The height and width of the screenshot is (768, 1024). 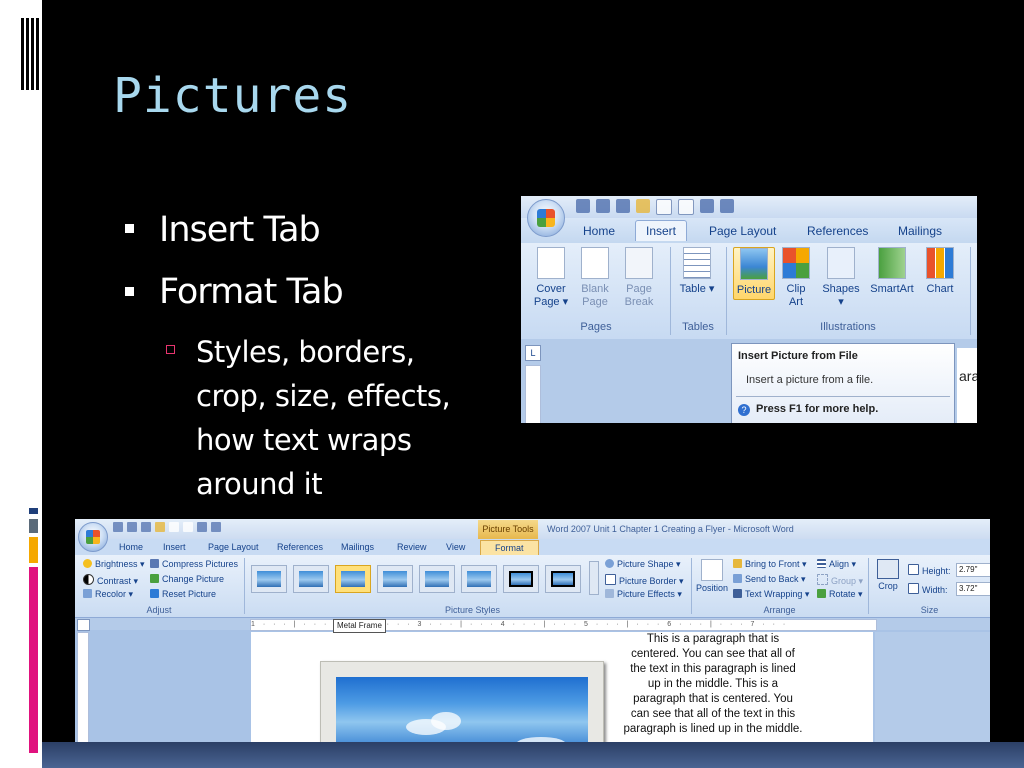 What do you see at coordinates (973, 570) in the screenshot?
I see `height-field: 2.79"` at bounding box center [973, 570].